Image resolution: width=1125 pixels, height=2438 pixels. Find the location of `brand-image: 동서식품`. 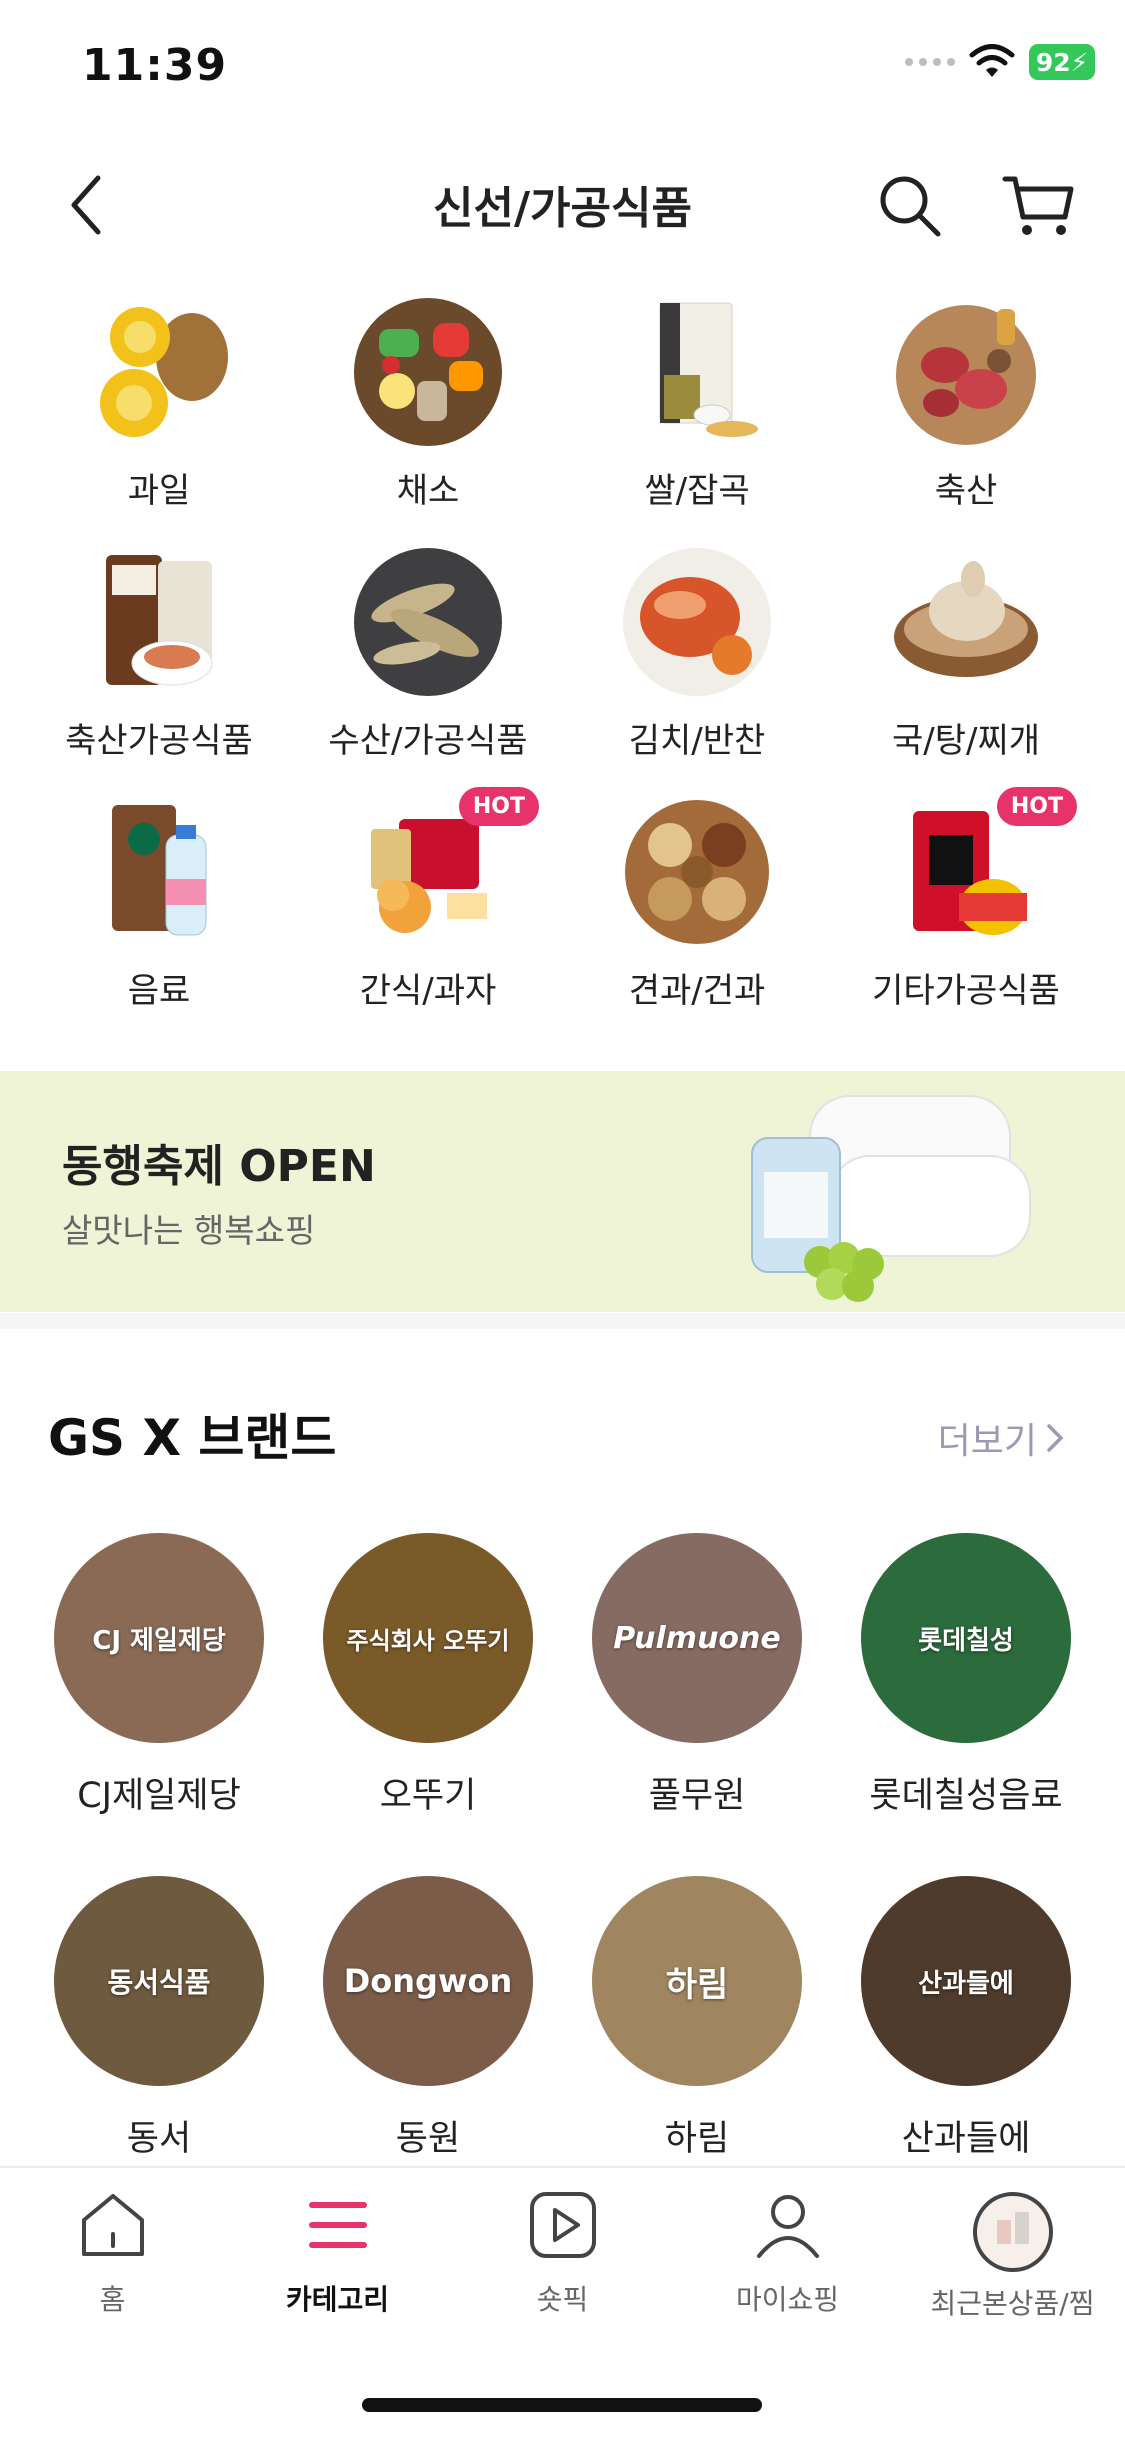

brand-image: 동서식품 is located at coordinates (159, 1981).